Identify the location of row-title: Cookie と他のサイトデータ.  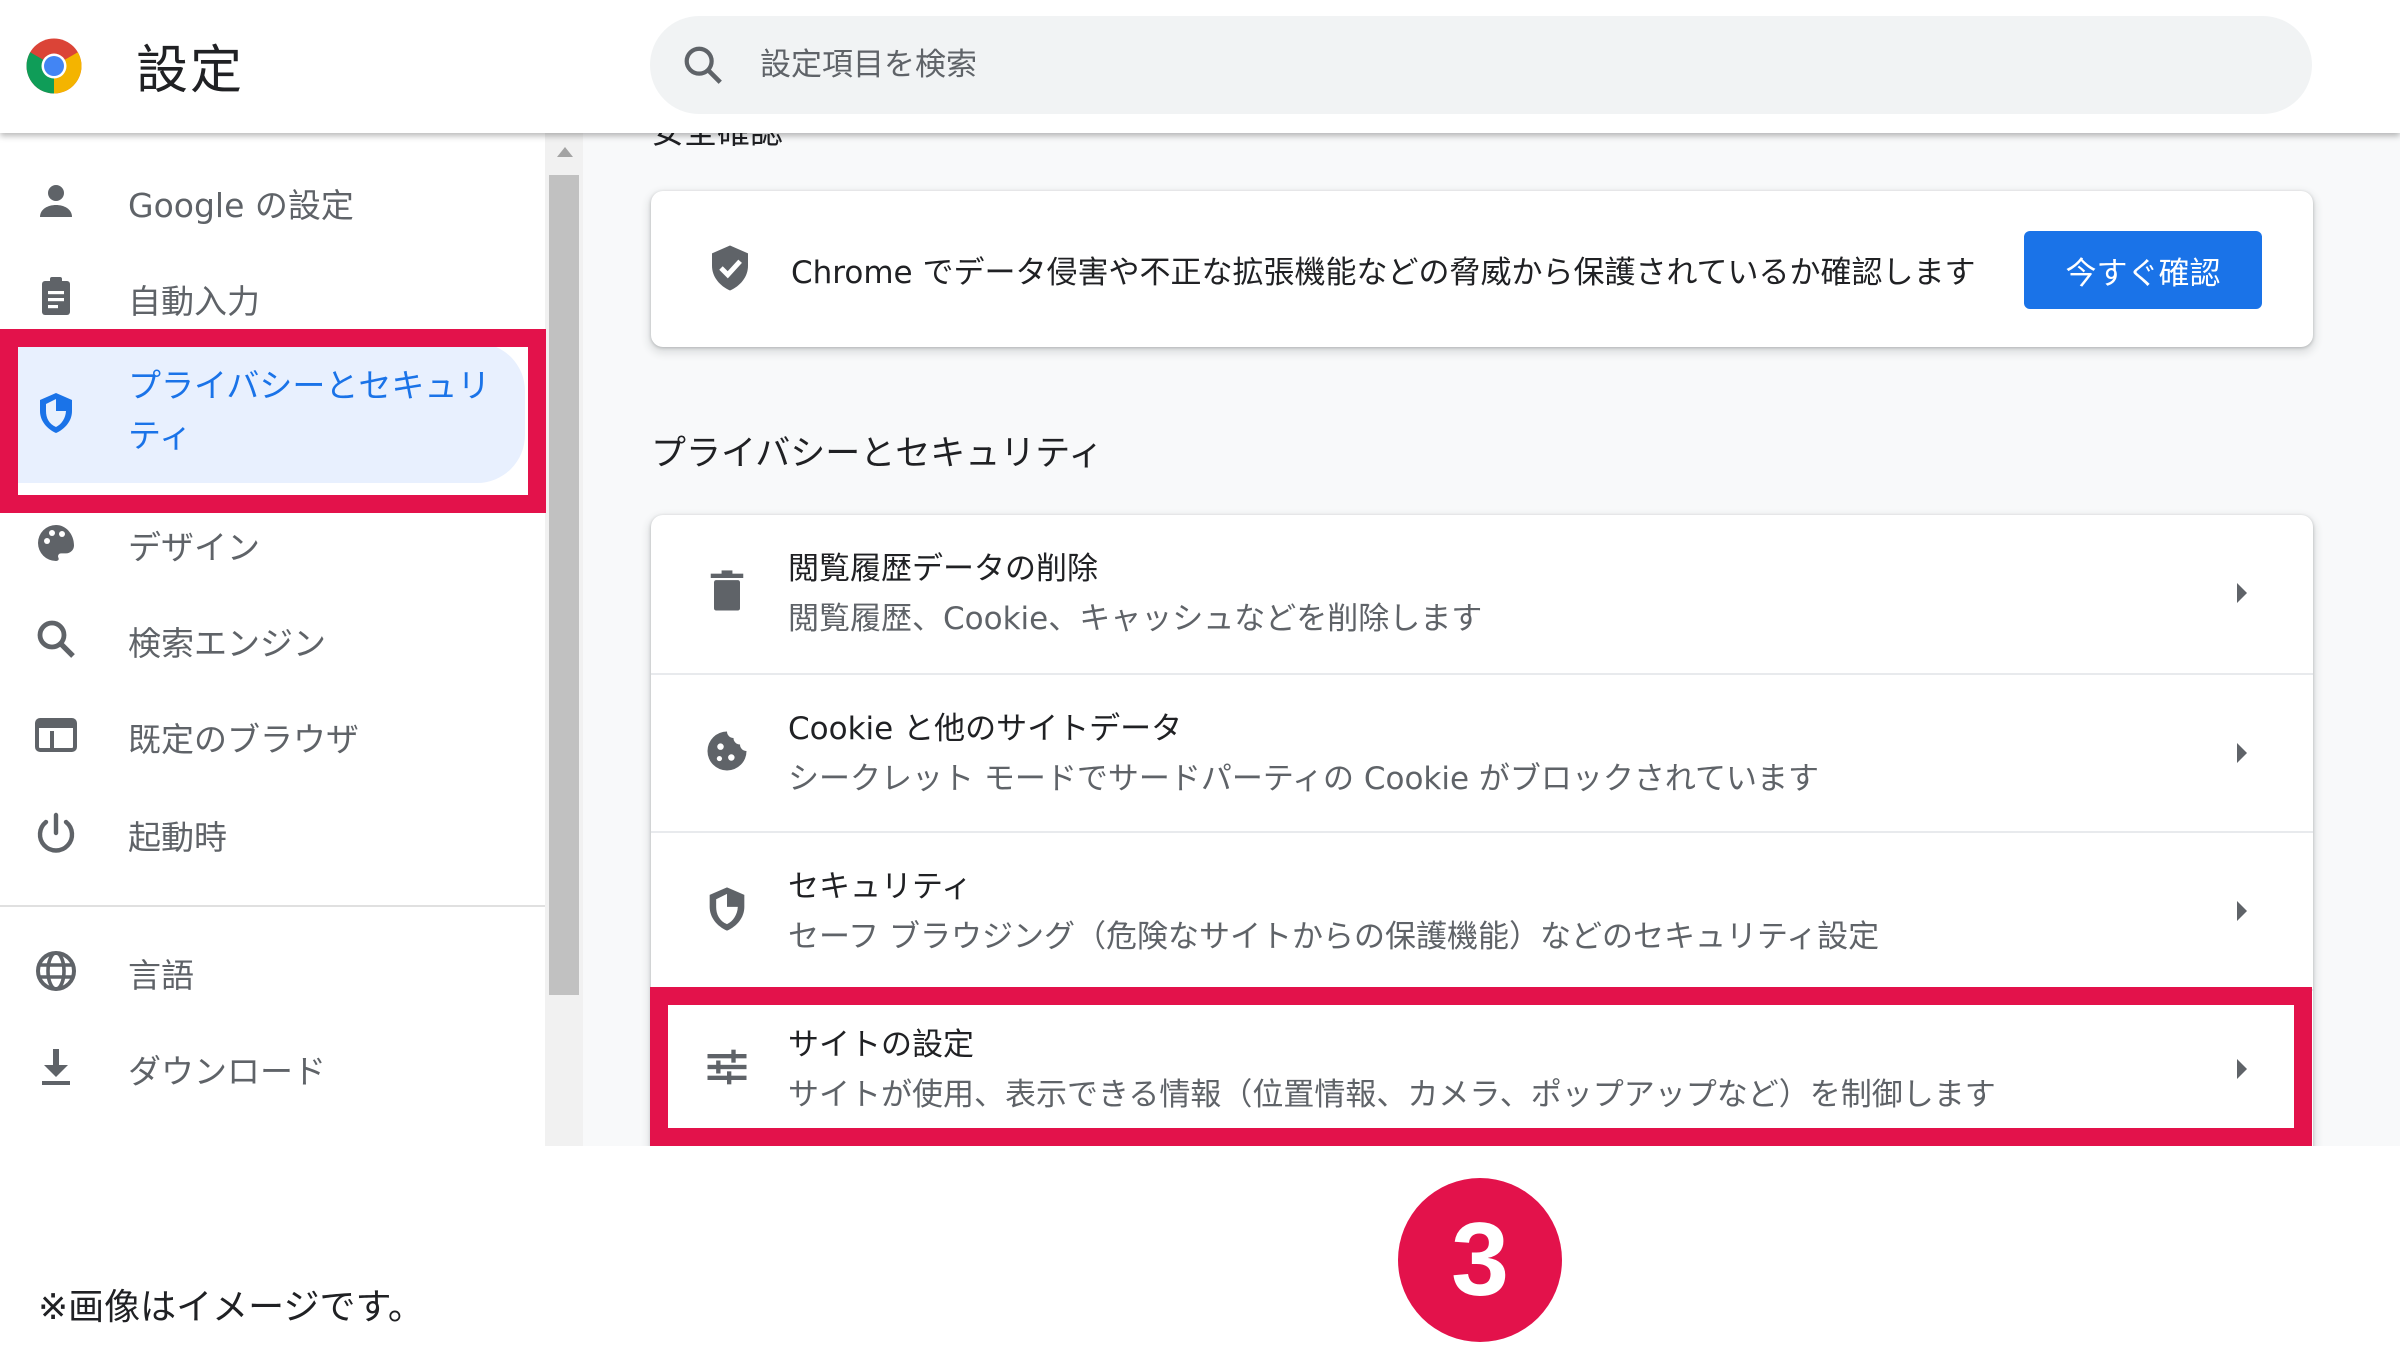
(985, 729).